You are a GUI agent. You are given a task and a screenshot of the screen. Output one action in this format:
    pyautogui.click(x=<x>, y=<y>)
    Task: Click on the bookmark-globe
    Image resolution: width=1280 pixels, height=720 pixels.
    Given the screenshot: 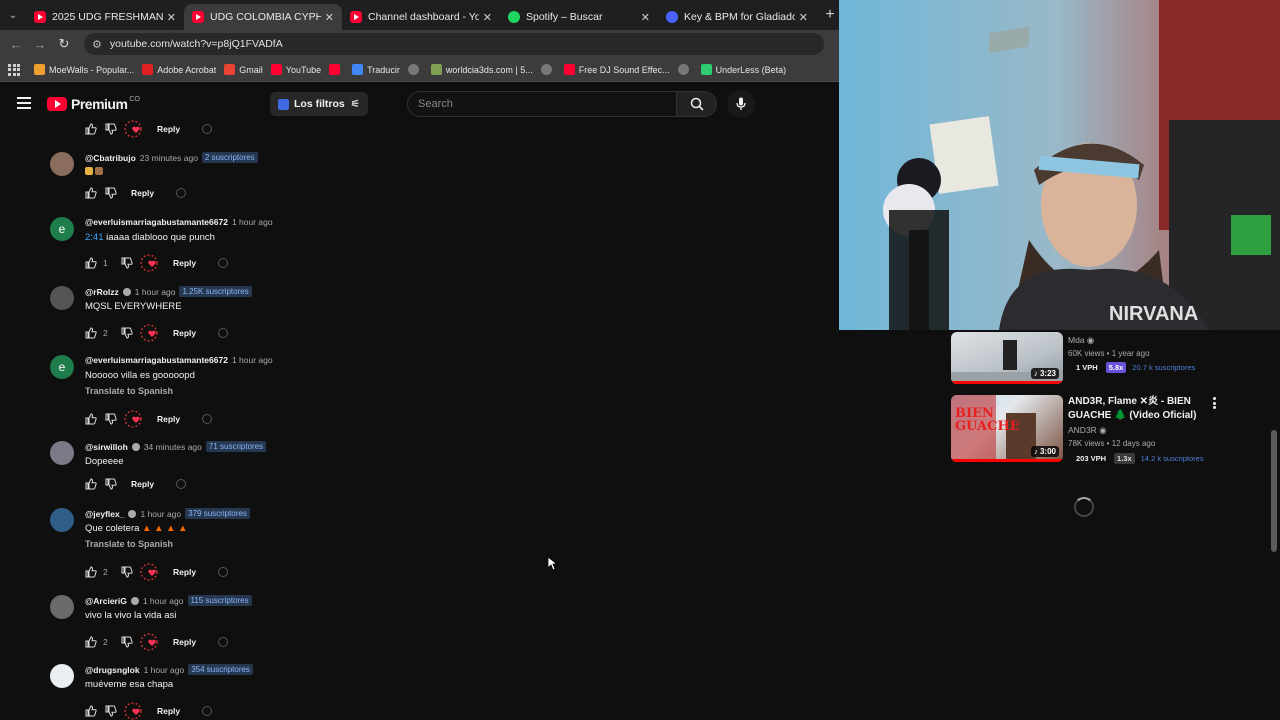 What is the action you would take?
    pyautogui.click(x=415, y=69)
    